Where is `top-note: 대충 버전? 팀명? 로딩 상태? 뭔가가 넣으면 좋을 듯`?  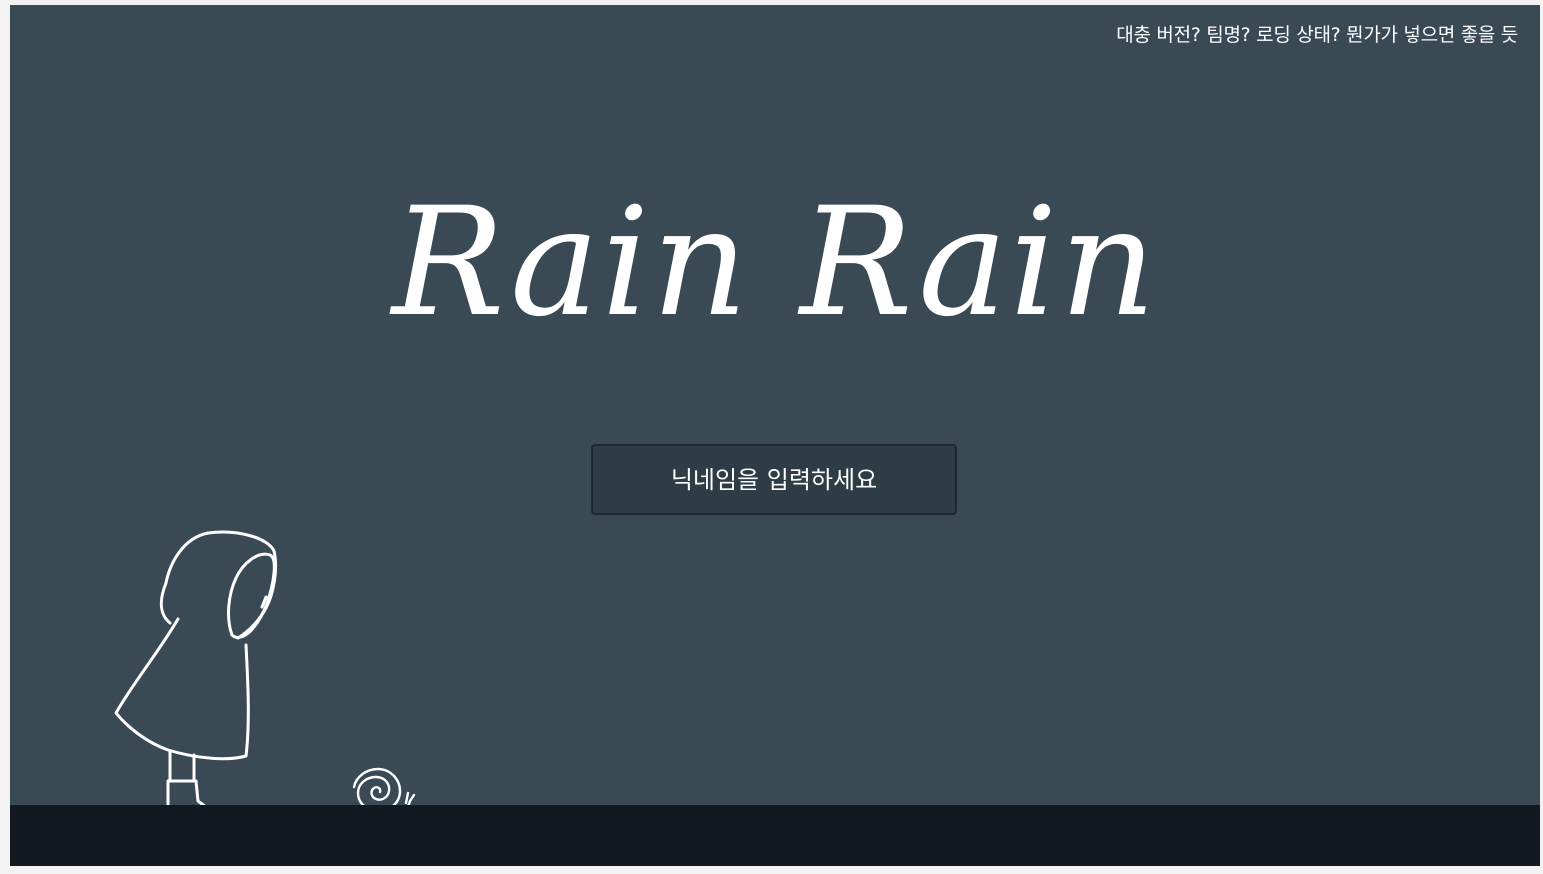
top-note: 대충 버전? 팀명? 로딩 상태? 뭔가가 넣으면 좋을 듯 is located at coordinates (1317, 35).